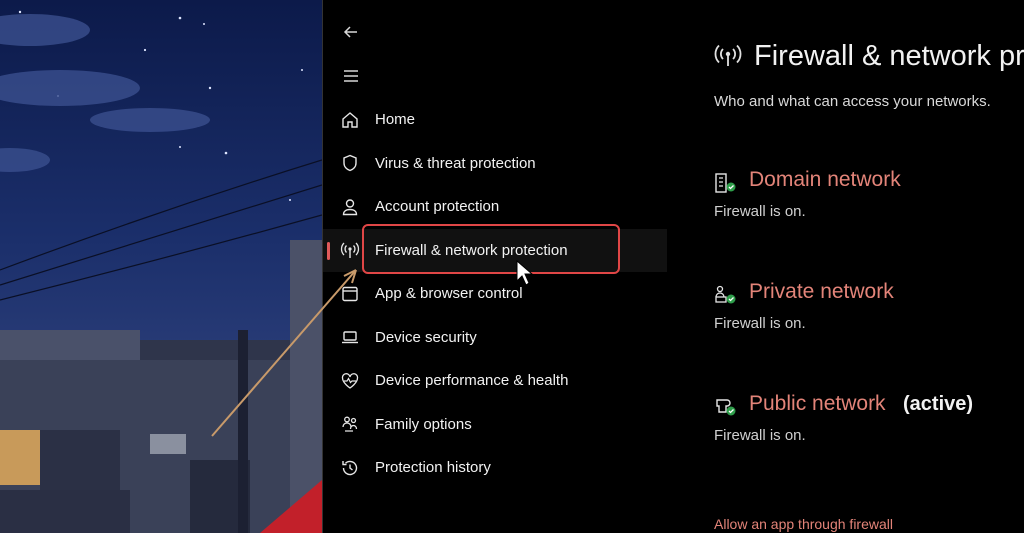  Describe the element at coordinates (821, 292) in the screenshot. I see `private-network-link: Private network` at that location.